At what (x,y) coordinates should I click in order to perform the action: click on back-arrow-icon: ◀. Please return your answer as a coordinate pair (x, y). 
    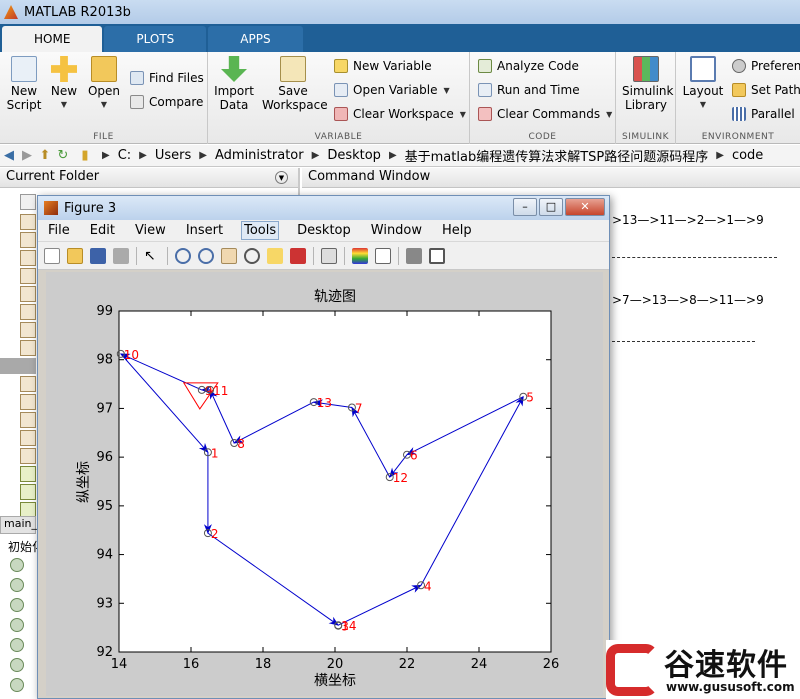
    Looking at the image, I should click on (9, 155).